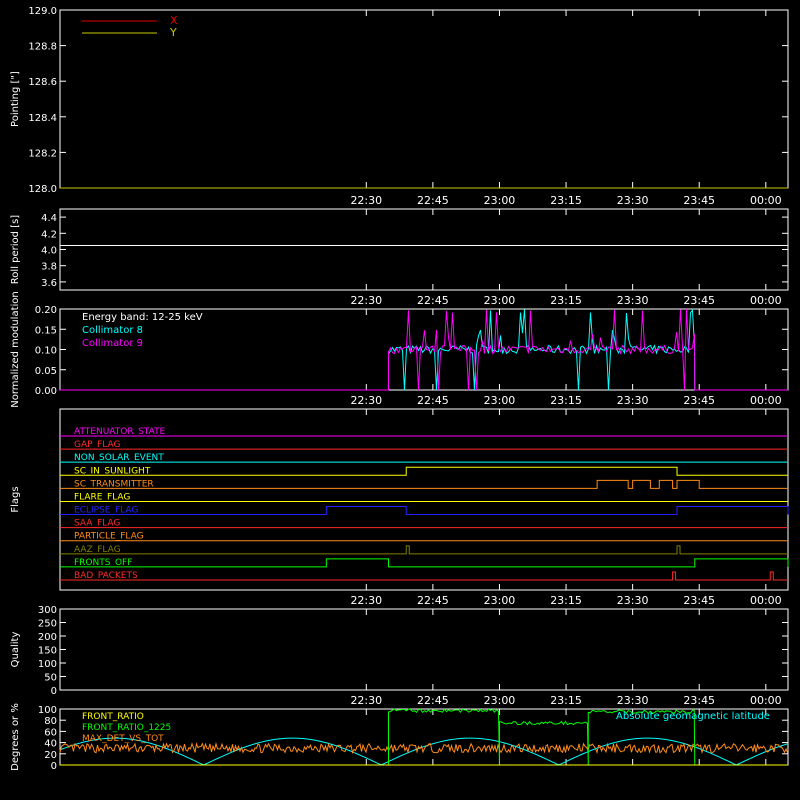  What do you see at coordinates (47, 637) in the screenshot?
I see `y-tick-label: 200` at bounding box center [47, 637].